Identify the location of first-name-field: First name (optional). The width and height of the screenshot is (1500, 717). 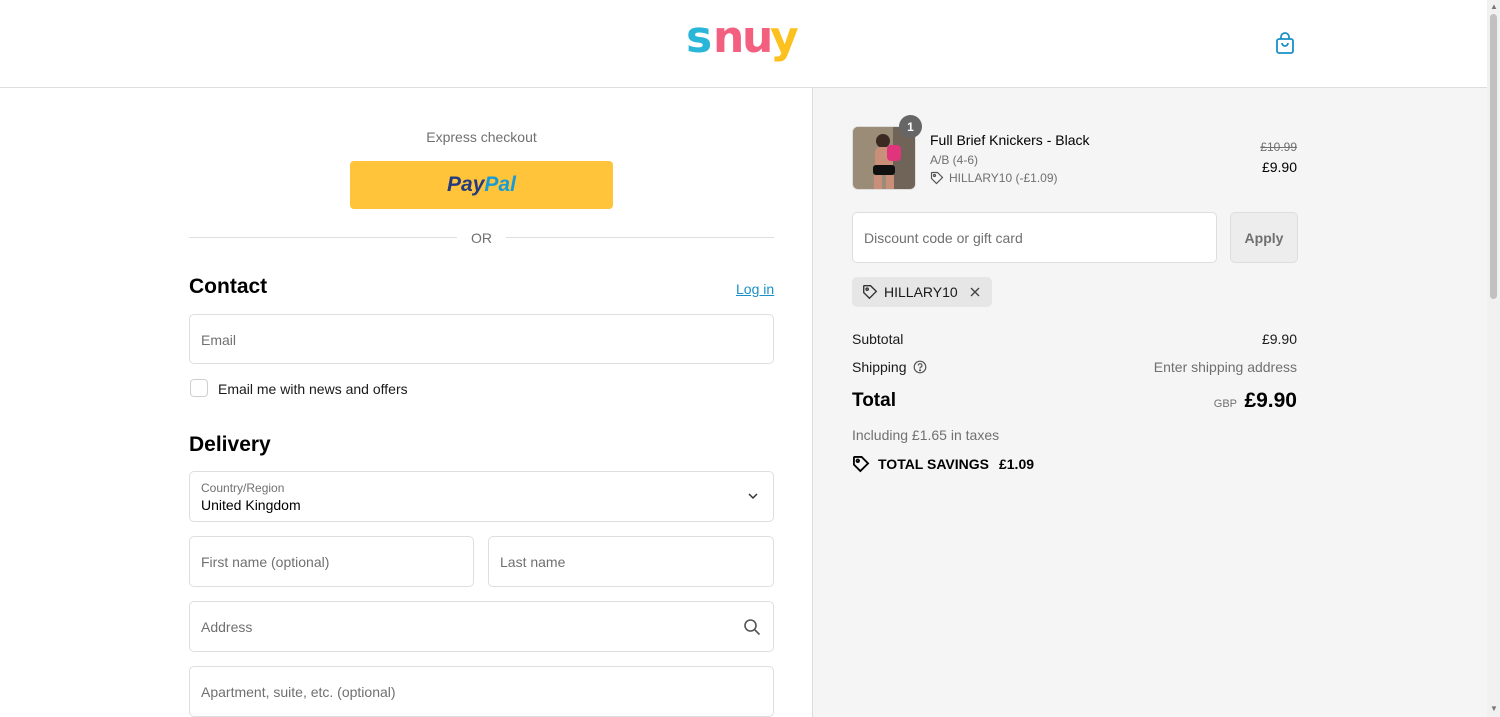
(331, 561).